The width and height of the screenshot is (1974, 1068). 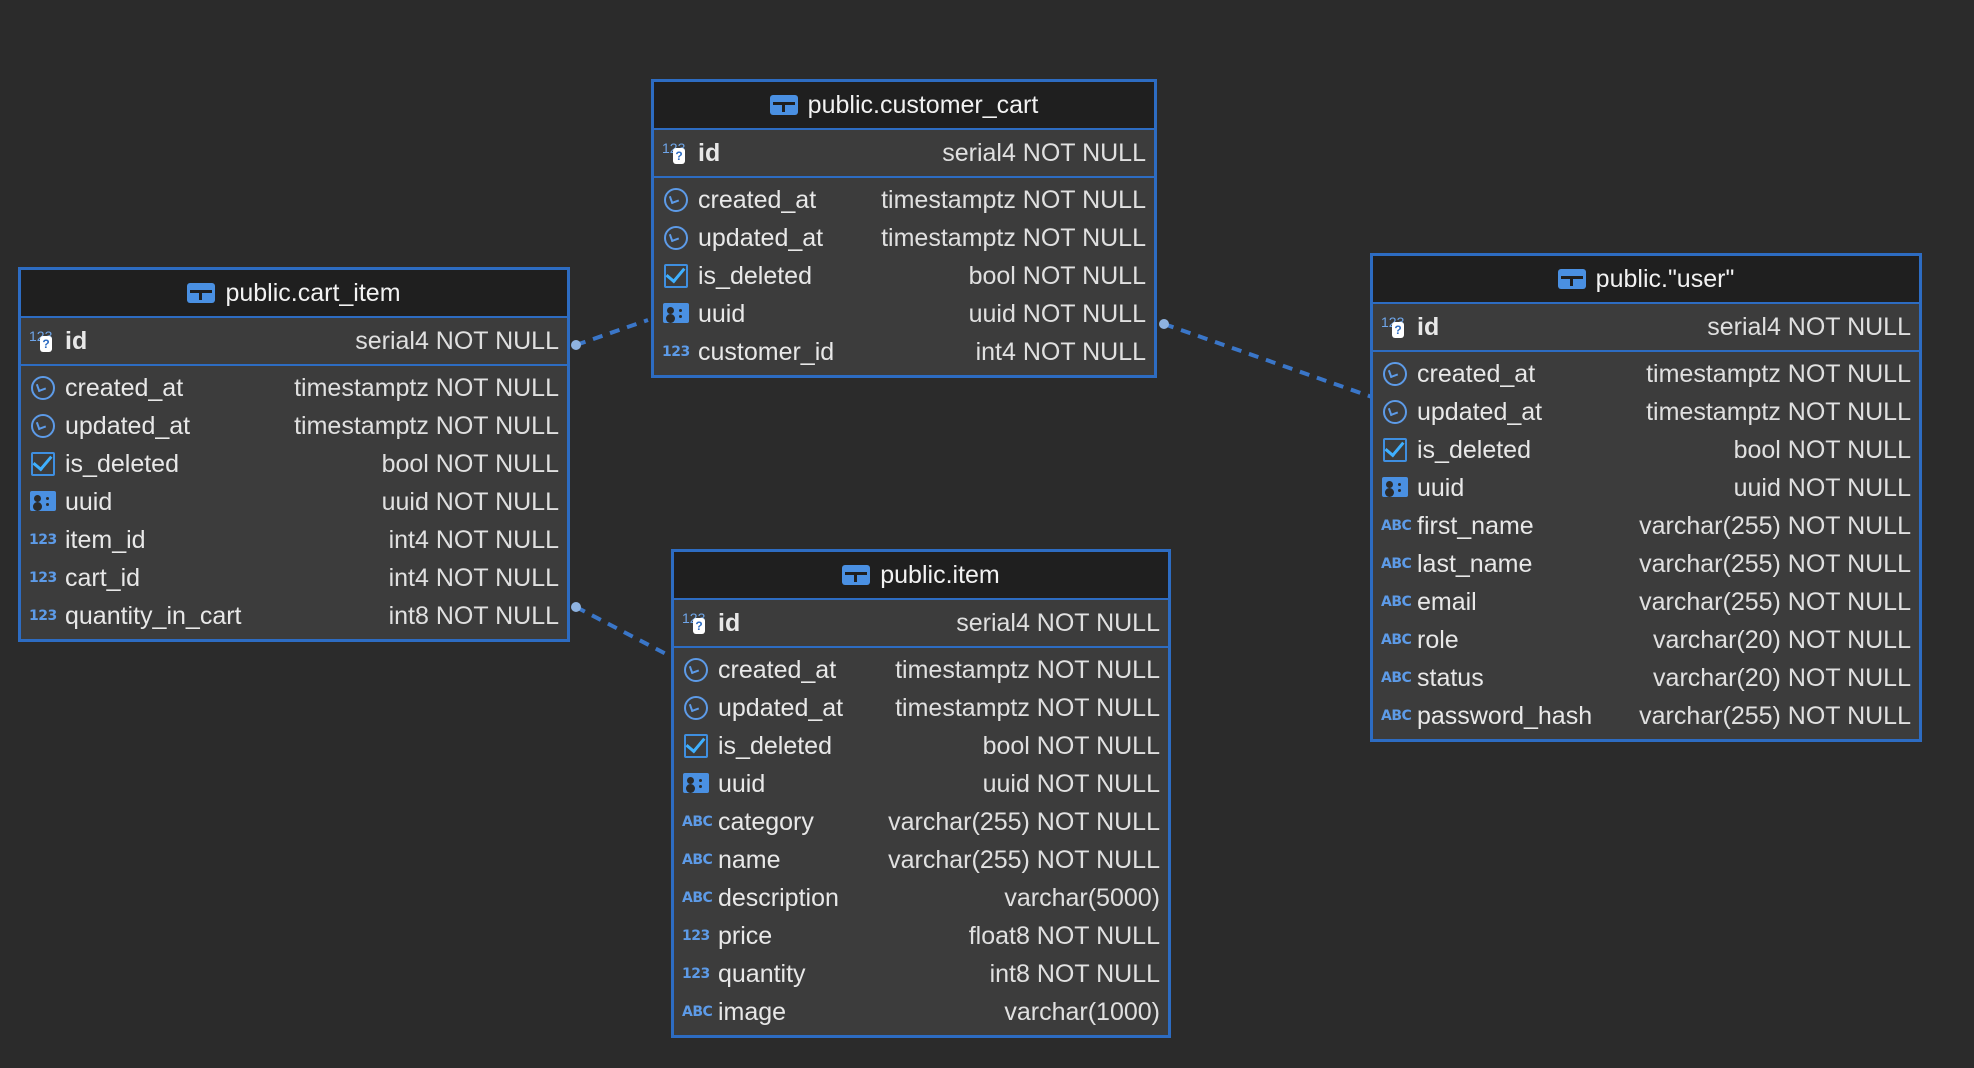 What do you see at coordinates (921, 974) in the screenshot?
I see `column-row: 123 quantity int8 NOT NULL` at bounding box center [921, 974].